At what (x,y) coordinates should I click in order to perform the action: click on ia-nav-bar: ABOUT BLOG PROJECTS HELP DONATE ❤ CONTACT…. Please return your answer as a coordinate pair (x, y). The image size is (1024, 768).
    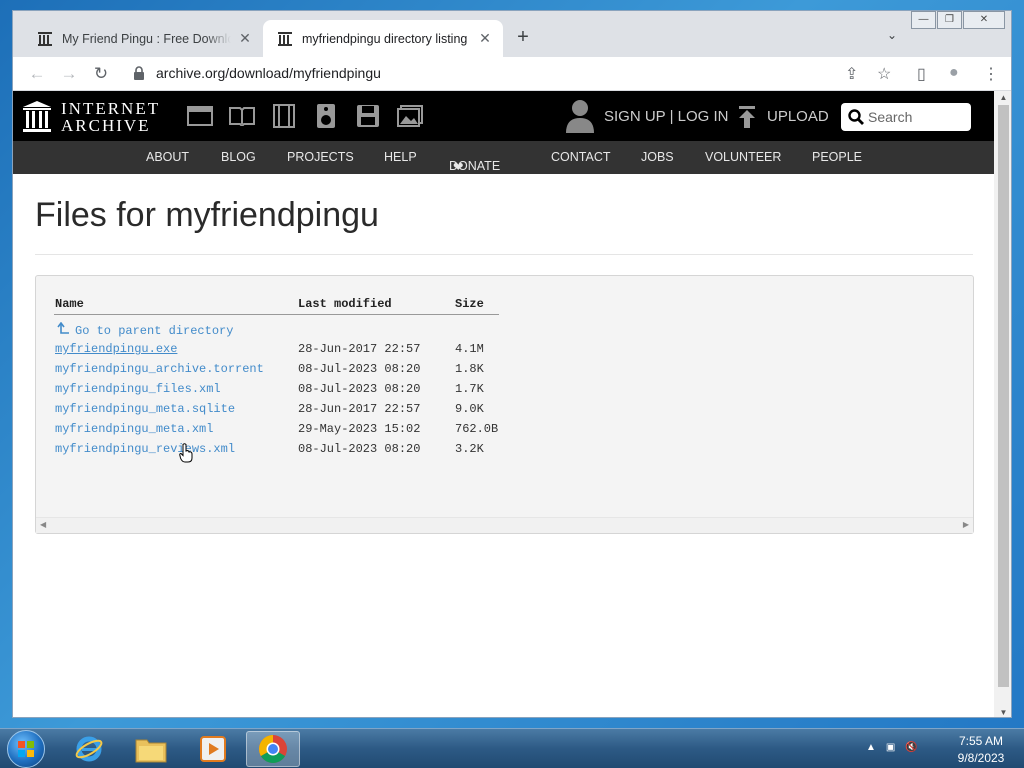
    Looking at the image, I should click on (503, 157).